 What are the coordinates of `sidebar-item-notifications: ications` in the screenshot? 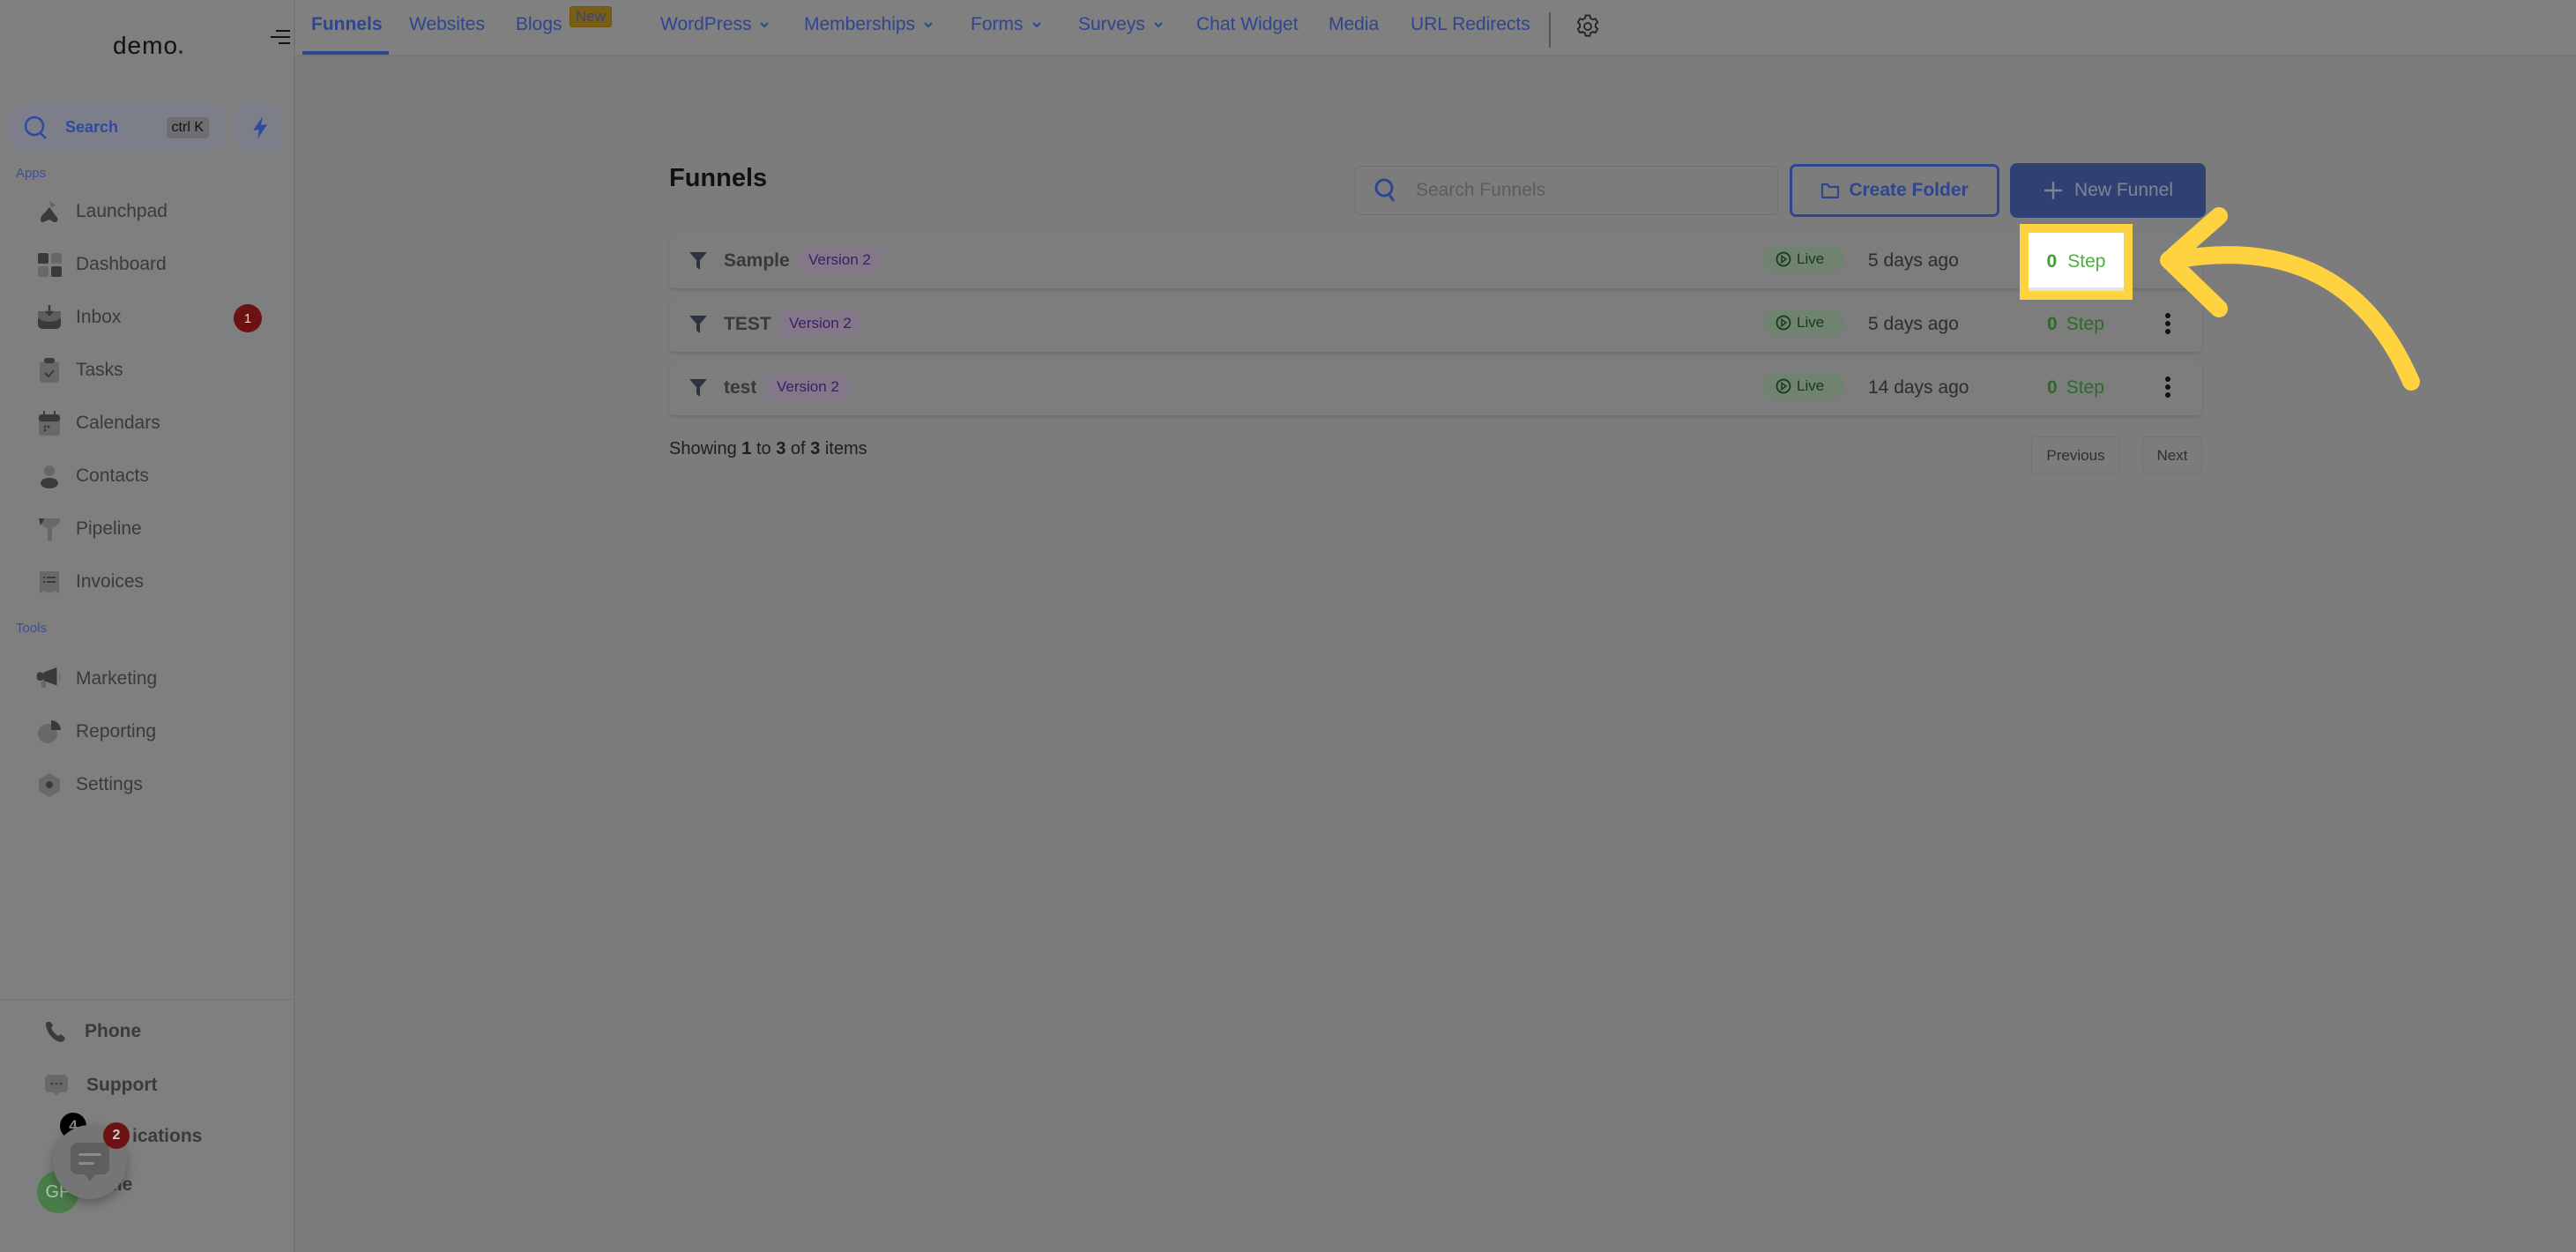 It's located at (167, 1136).